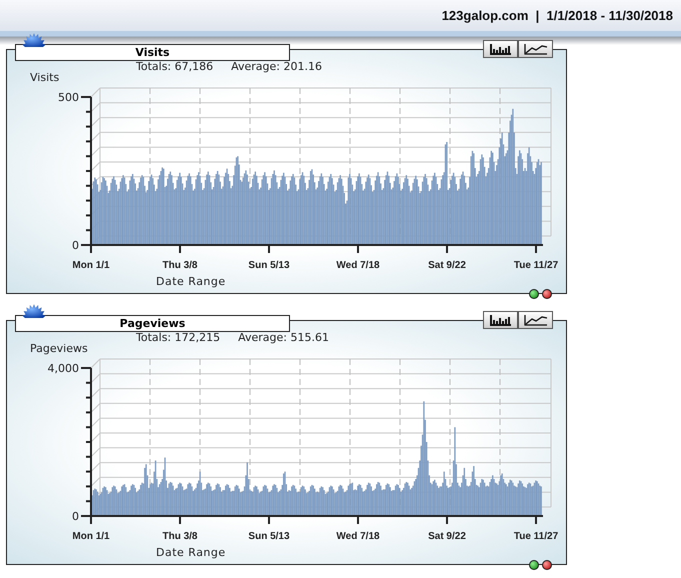  I want to click on panel-title: Visits, so click(152, 52).